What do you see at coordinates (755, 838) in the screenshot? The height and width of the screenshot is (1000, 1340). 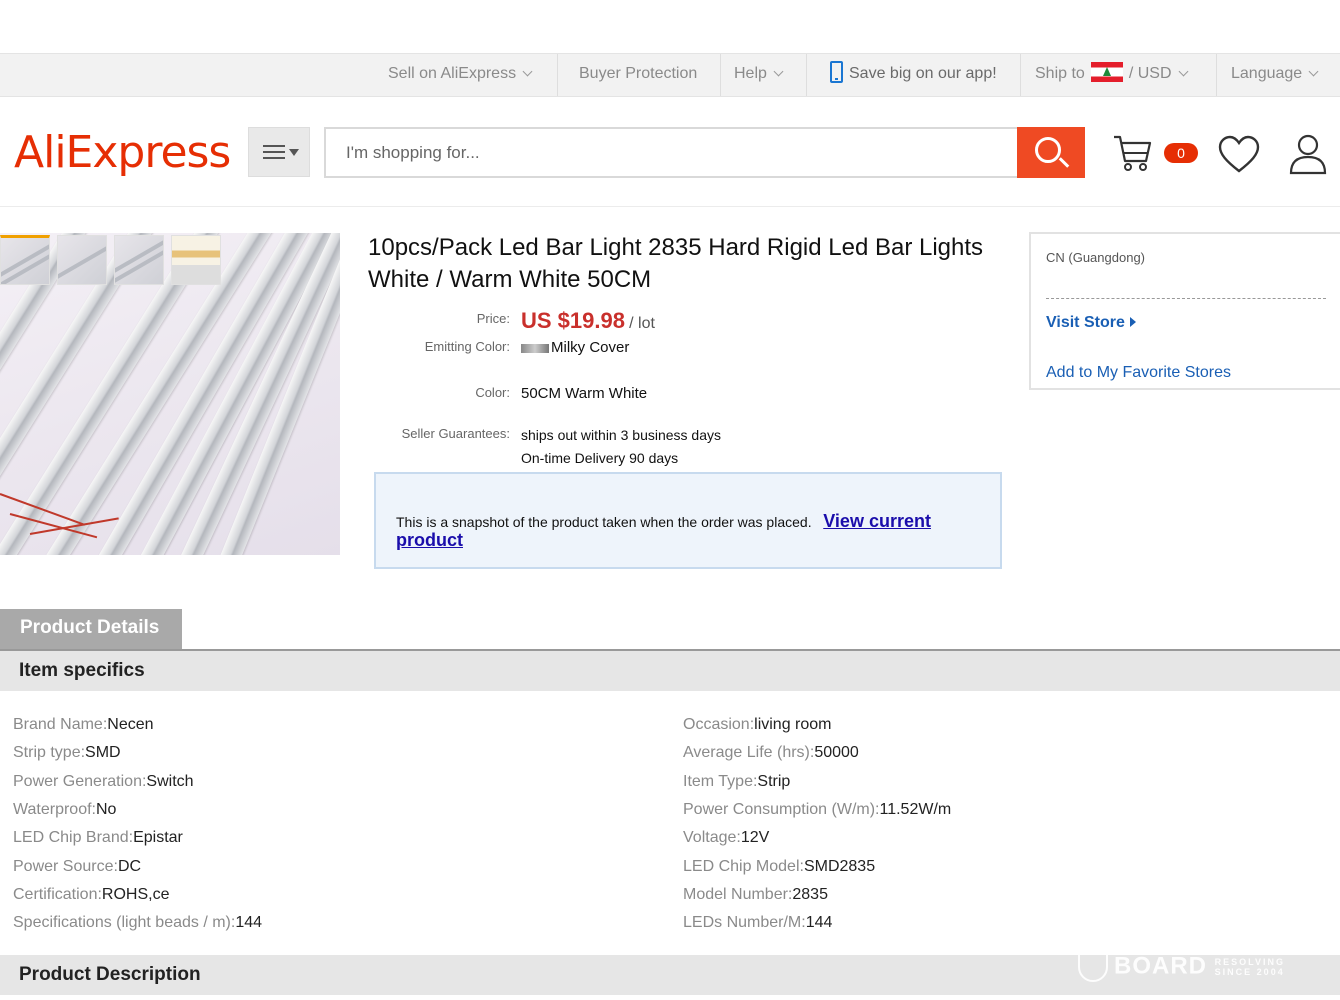 I see `spec-value: 12V` at bounding box center [755, 838].